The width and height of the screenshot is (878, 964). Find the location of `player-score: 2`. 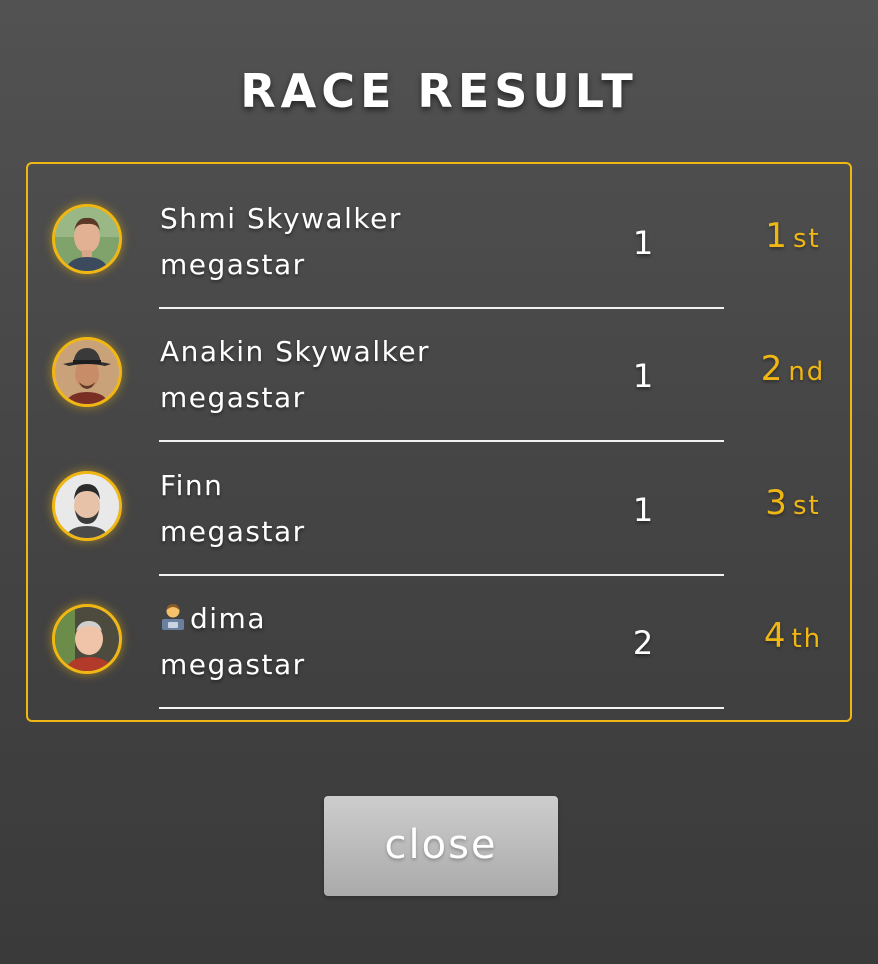

player-score: 2 is located at coordinates (643, 643).